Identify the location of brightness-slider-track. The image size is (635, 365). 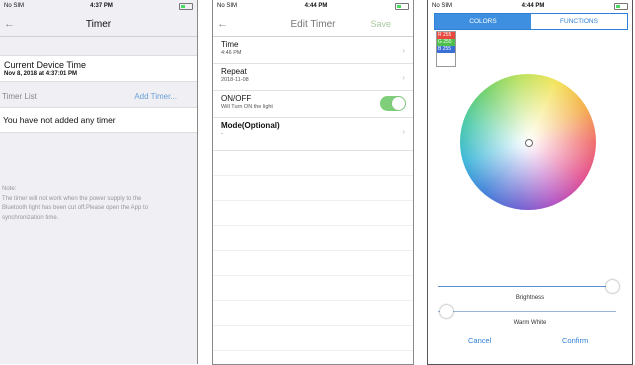
(527, 286).